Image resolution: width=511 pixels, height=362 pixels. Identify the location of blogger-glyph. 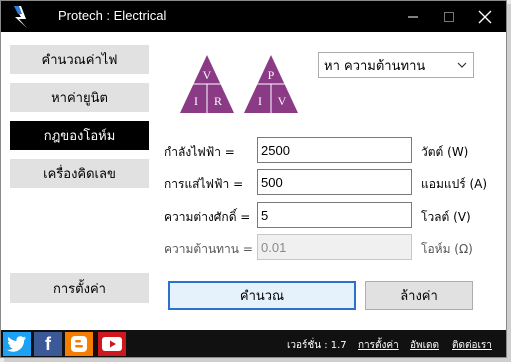
(79, 344).